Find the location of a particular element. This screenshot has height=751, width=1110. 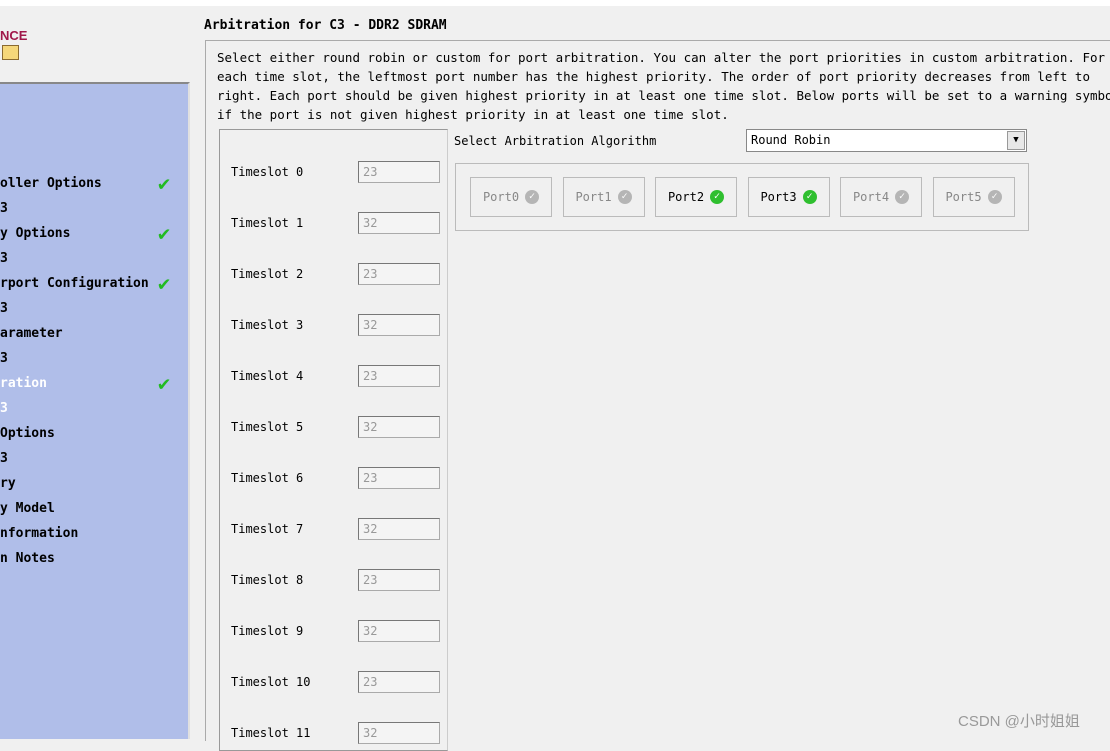

sidebar-item: n Notes is located at coordinates (94, 559).